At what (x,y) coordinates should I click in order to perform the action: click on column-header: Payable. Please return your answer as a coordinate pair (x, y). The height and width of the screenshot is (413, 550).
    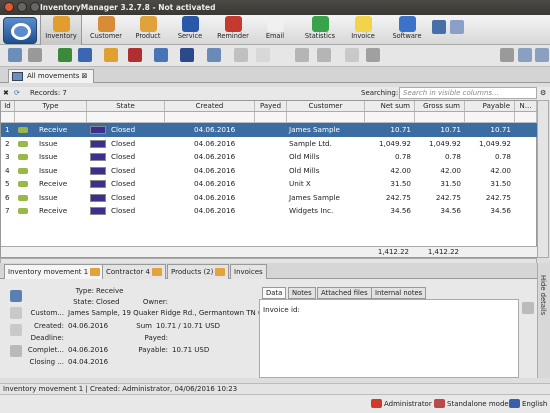
    Looking at the image, I should click on (490, 106).